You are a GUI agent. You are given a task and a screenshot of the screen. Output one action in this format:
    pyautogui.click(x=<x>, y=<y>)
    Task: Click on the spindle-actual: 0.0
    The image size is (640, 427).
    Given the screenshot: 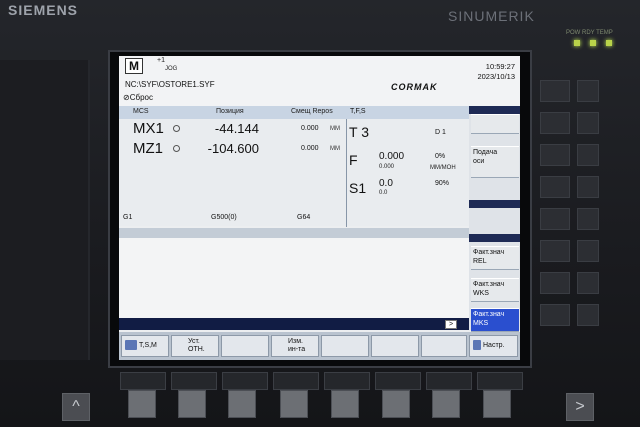 What is the action you would take?
    pyautogui.click(x=383, y=193)
    